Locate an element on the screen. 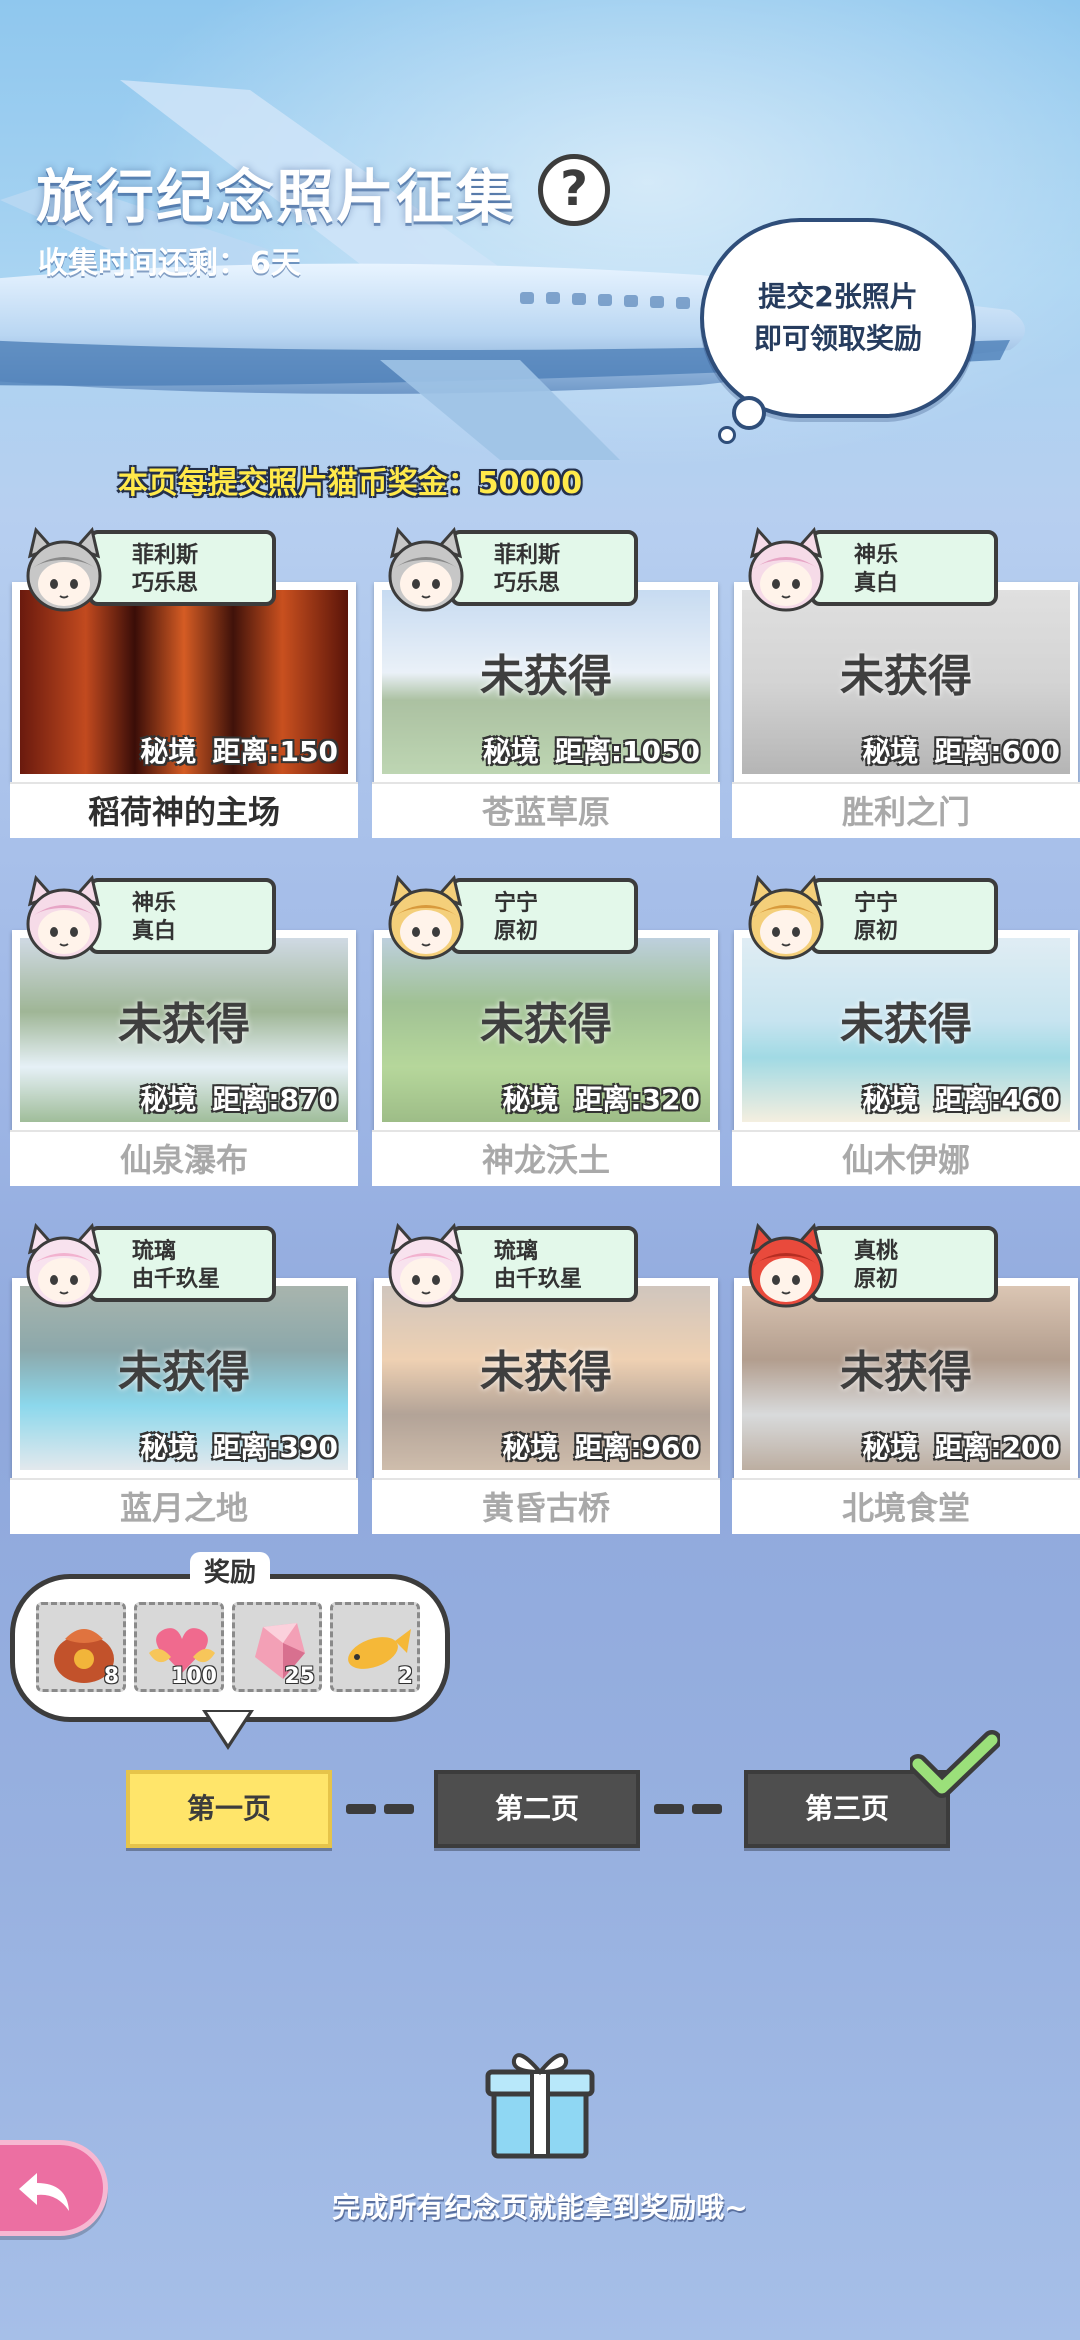 The image size is (1080, 2340). back-button is located at coordinates (54, 2188).